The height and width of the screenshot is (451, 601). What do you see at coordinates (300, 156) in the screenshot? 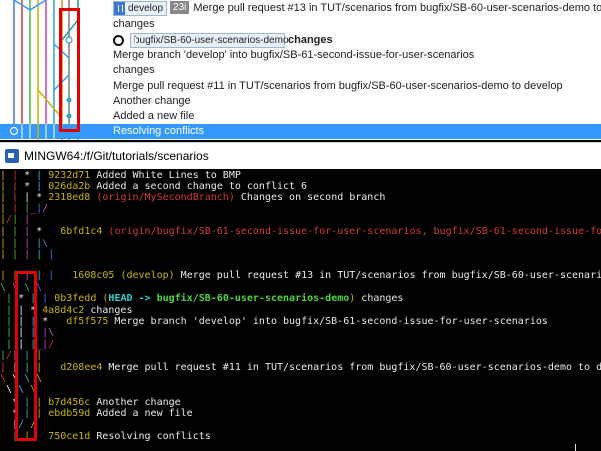
I see `terminal-title-bar: MINGW64:/f/Git/tutorials/scenarios` at bounding box center [300, 156].